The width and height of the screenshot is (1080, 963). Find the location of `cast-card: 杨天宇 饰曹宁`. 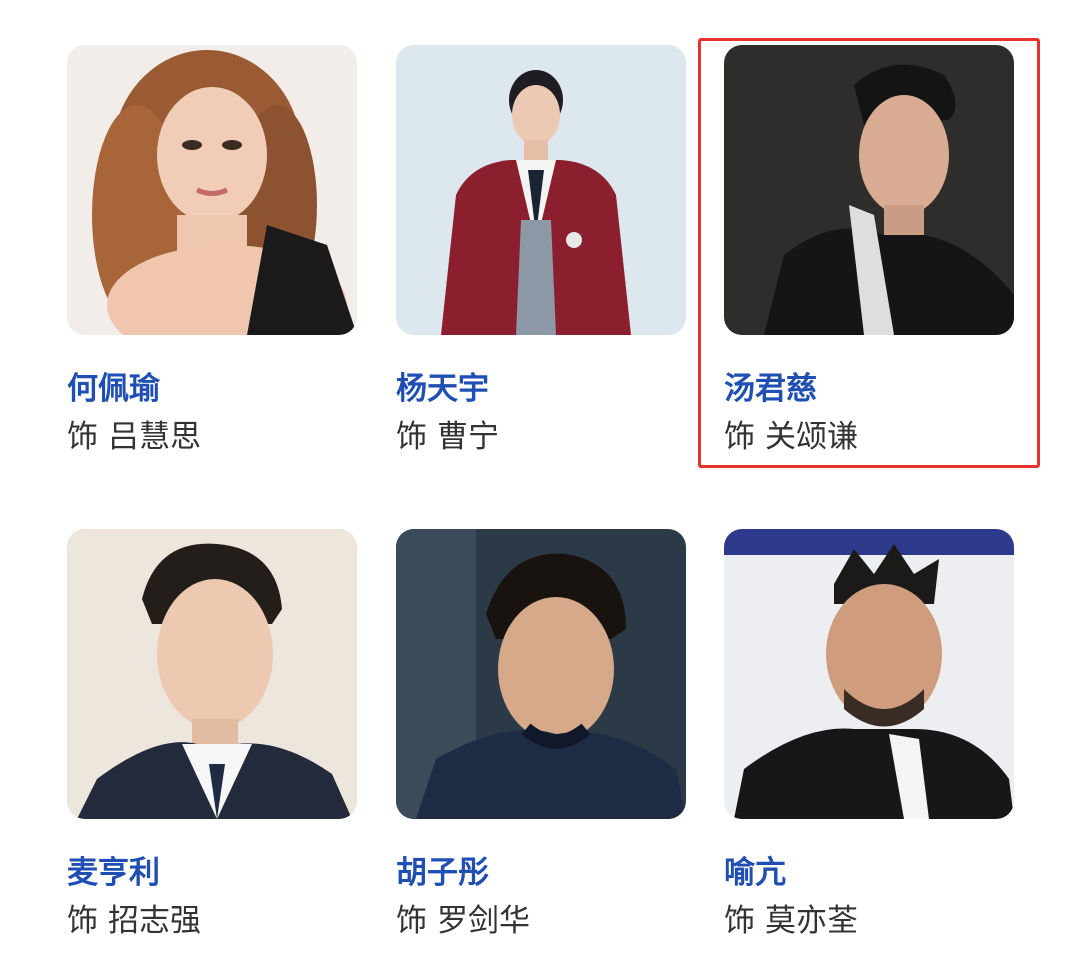

cast-card: 杨天宇 饰曹宁 is located at coordinates (541, 251).